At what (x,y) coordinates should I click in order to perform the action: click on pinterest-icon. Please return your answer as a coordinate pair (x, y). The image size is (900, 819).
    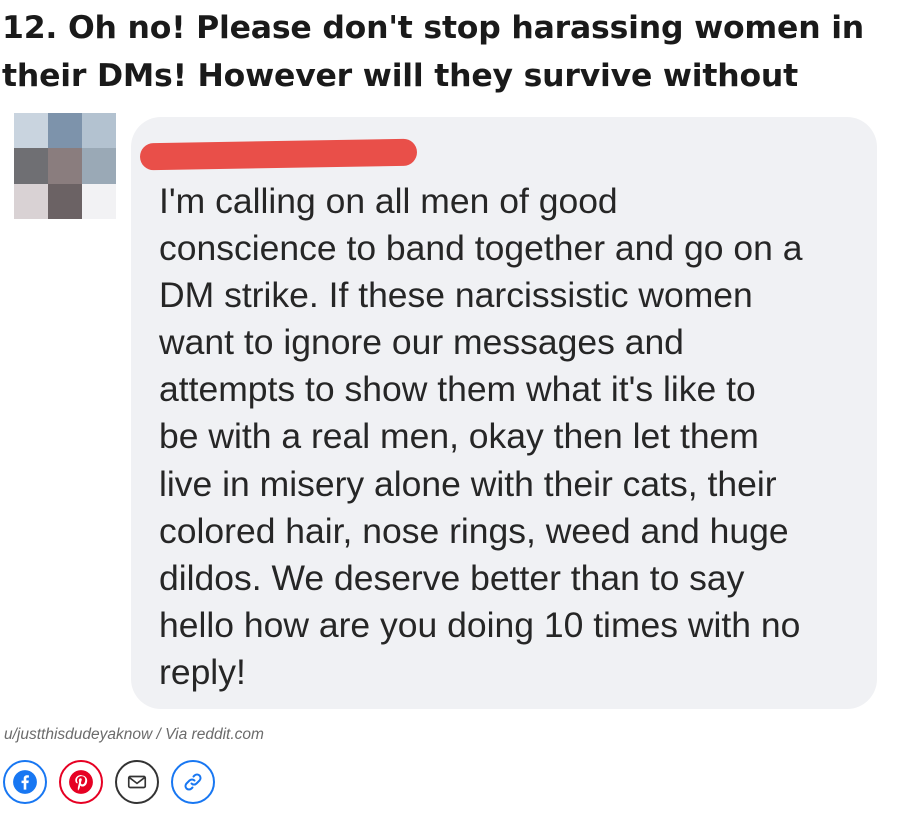
    Looking at the image, I should click on (81, 782).